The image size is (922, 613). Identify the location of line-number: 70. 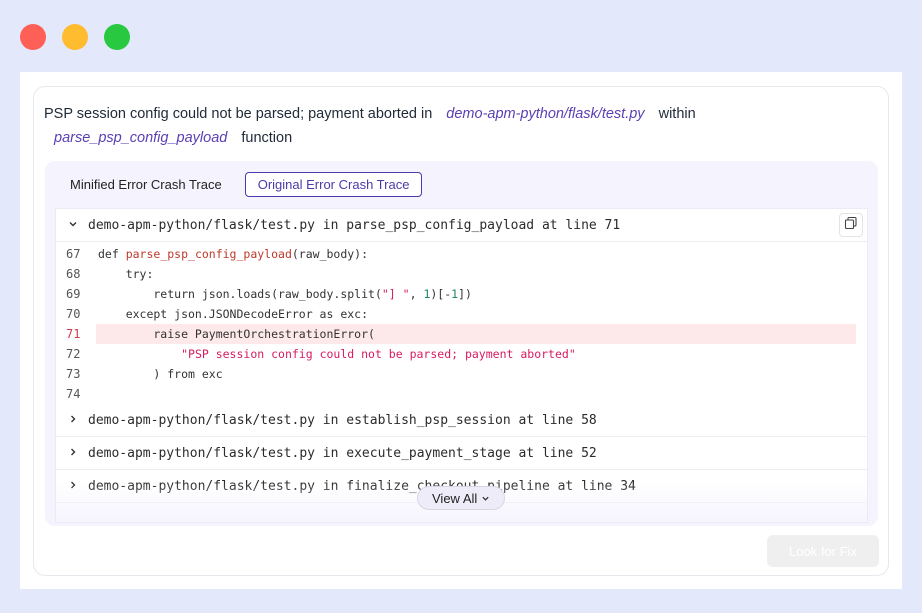
(73, 314).